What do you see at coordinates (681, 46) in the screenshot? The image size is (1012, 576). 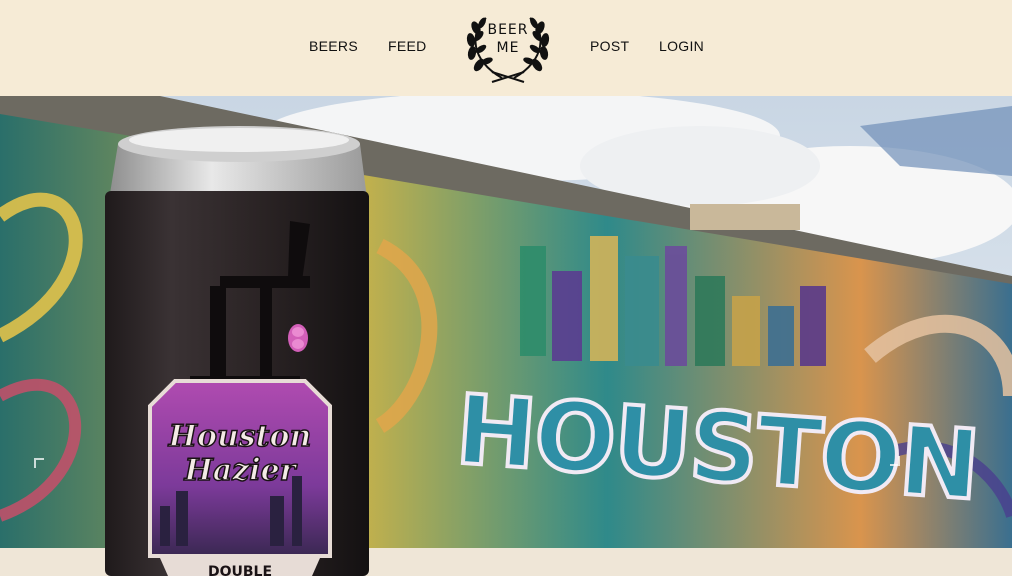 I see `nav-login-link: LOGIN` at bounding box center [681, 46].